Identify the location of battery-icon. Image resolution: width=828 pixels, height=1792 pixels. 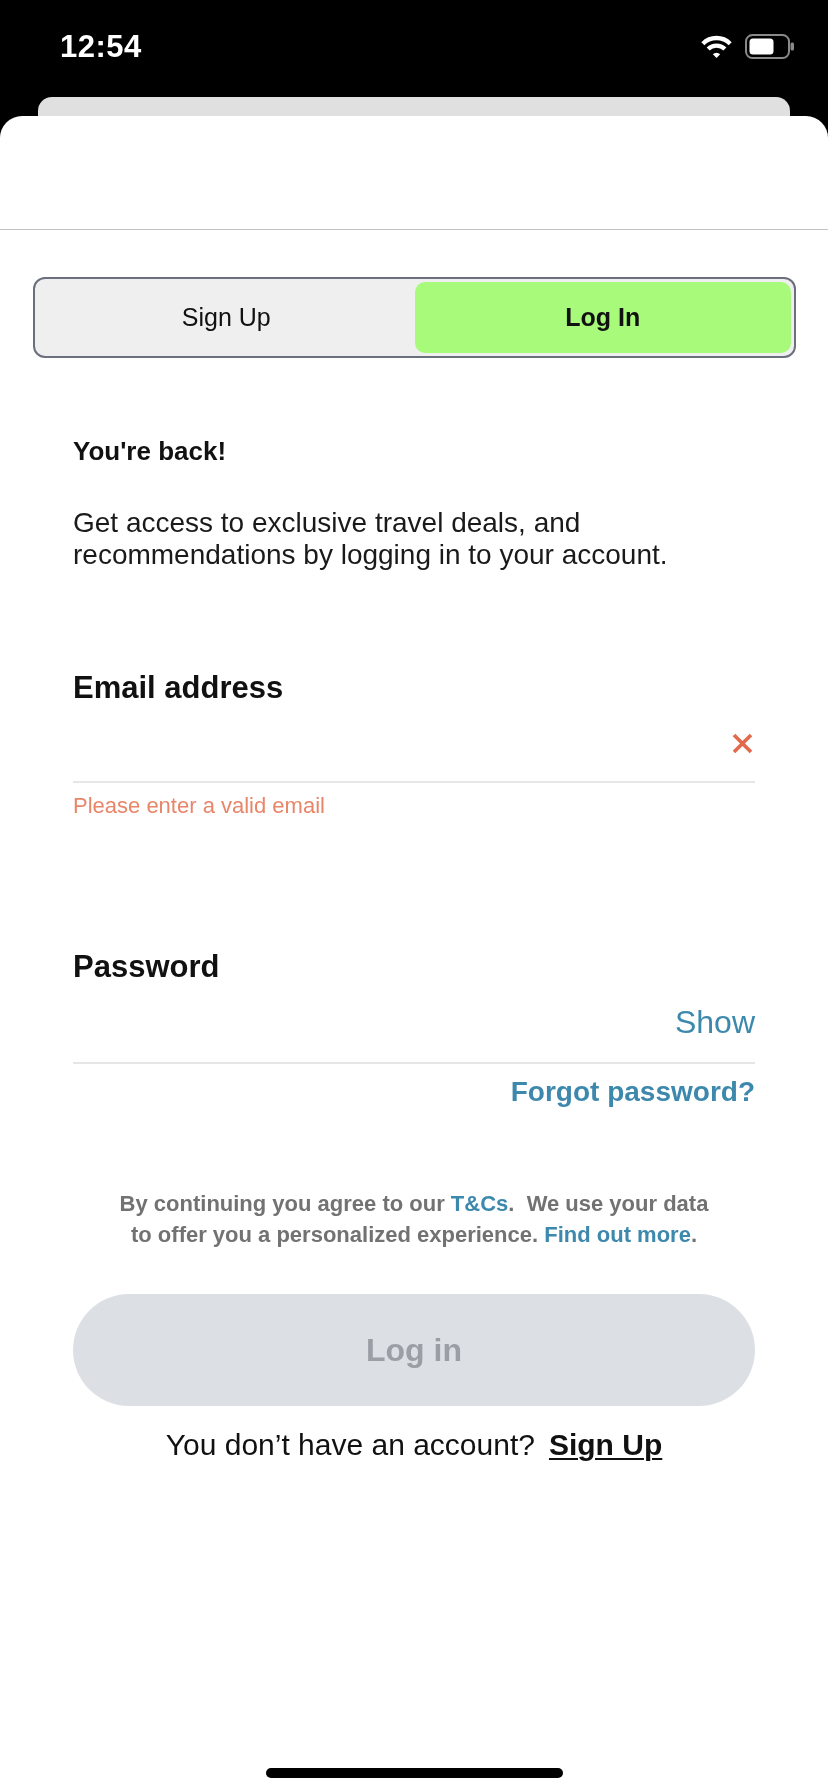
(769, 46).